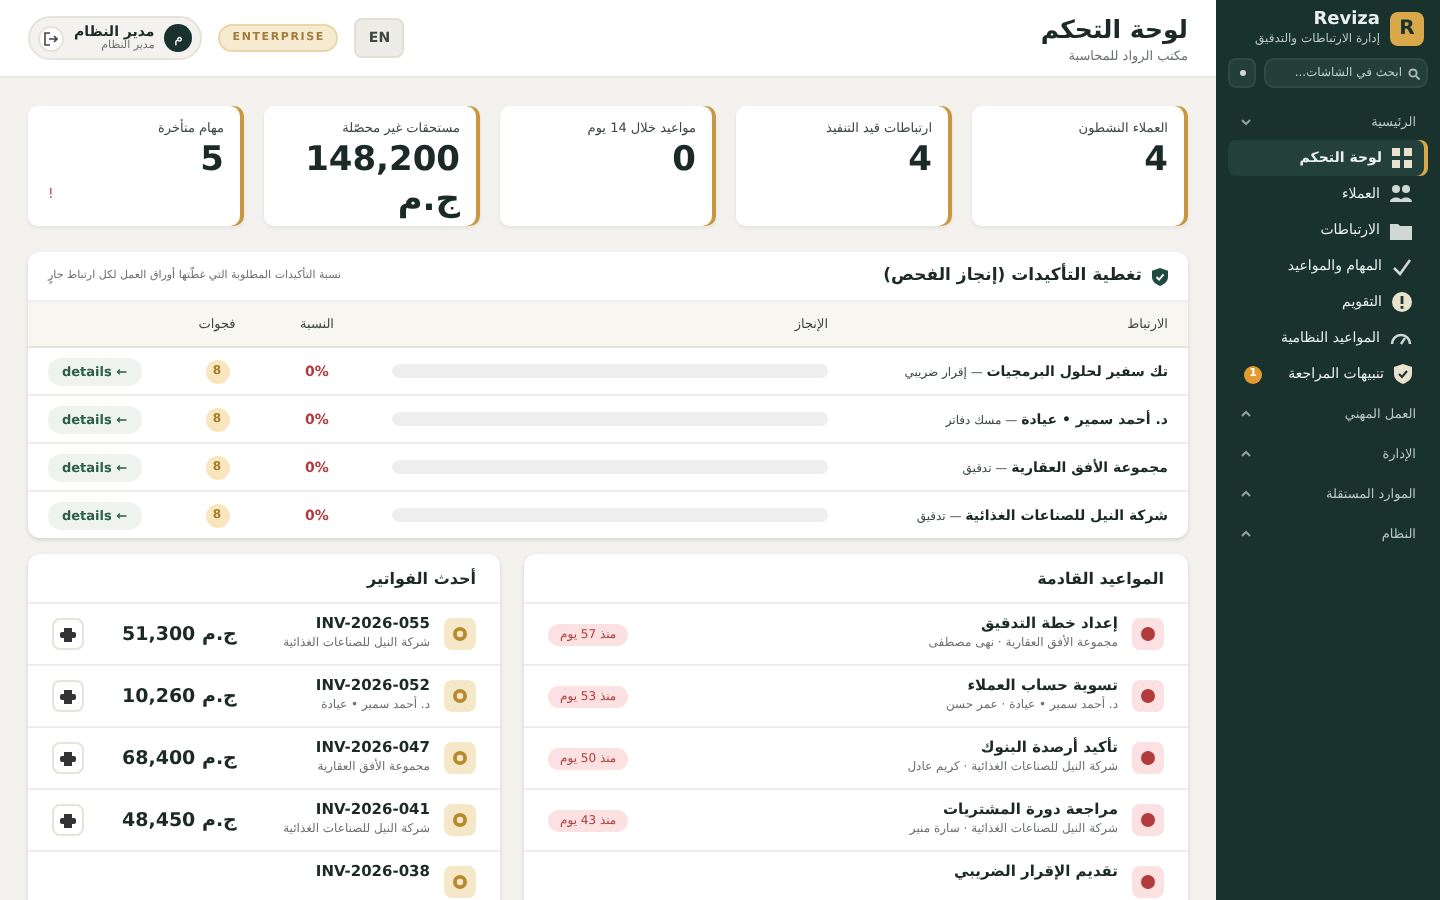 Image resolution: width=1440 pixels, height=900 pixels. I want to click on card-title: أحدث الفواتير, so click(421, 578).